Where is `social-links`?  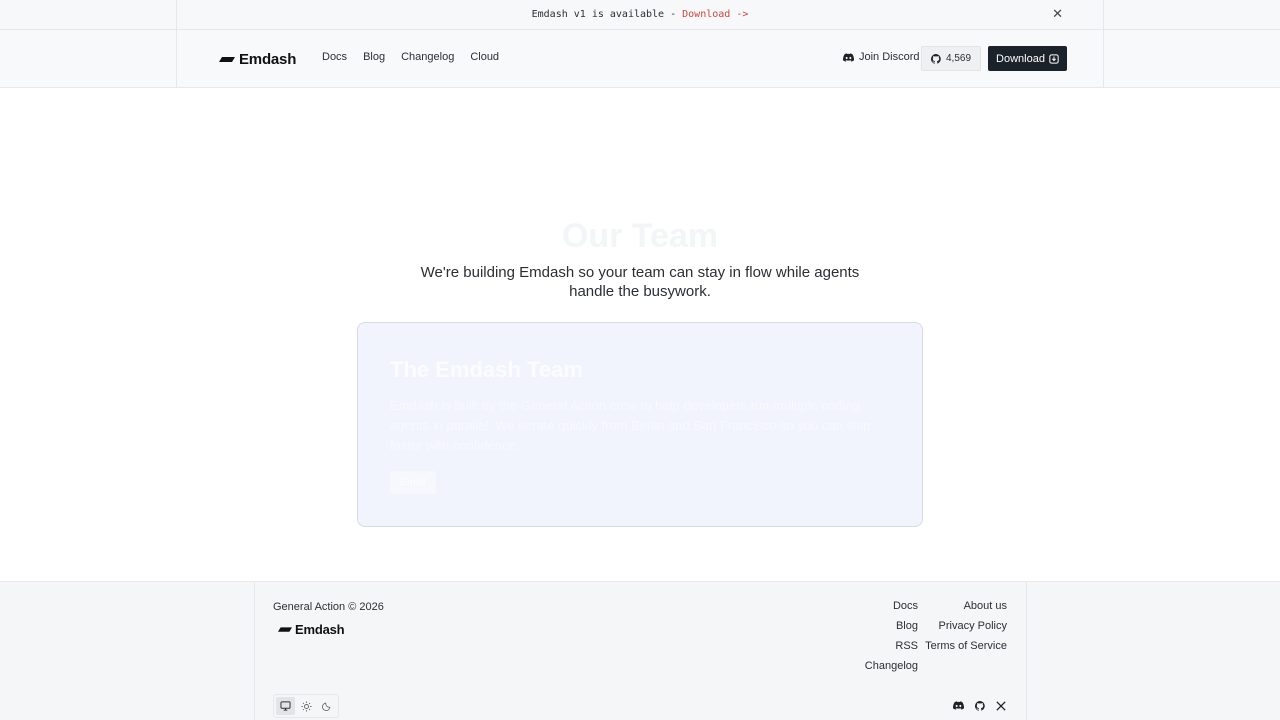
social-links is located at coordinates (979, 705).